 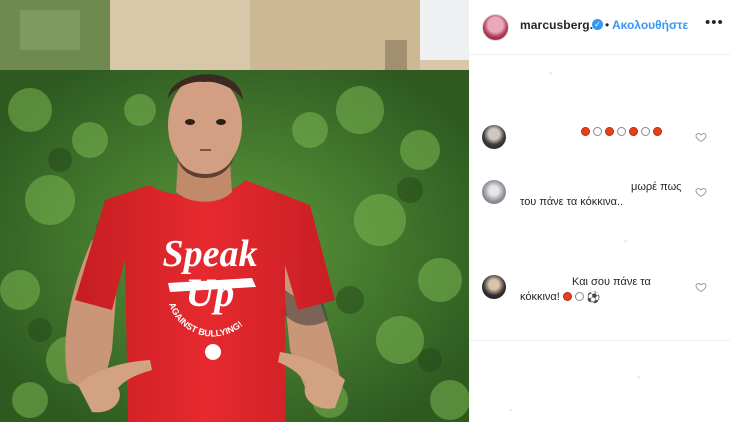 I want to click on header-divider, so click(x=599, y=54).